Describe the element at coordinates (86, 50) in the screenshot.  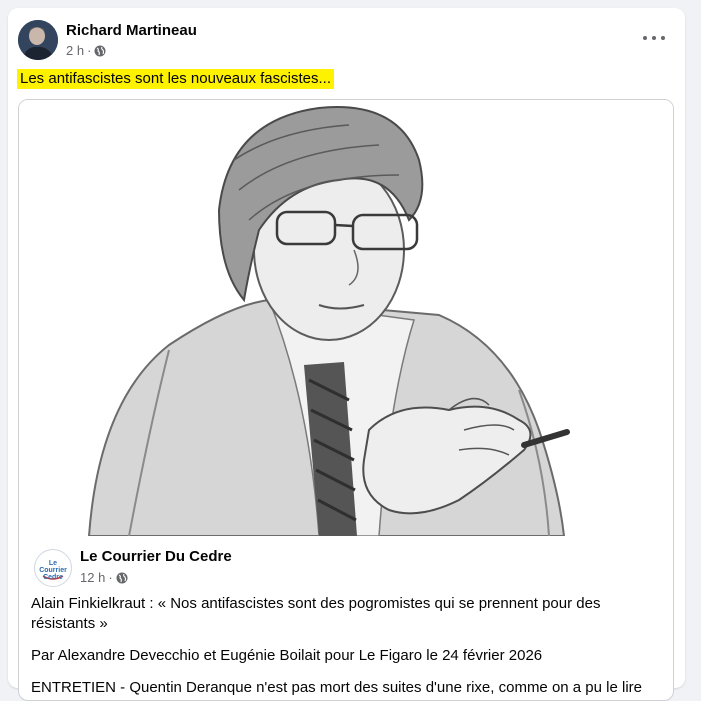
I see `post-meta: 2 h ·` at that location.